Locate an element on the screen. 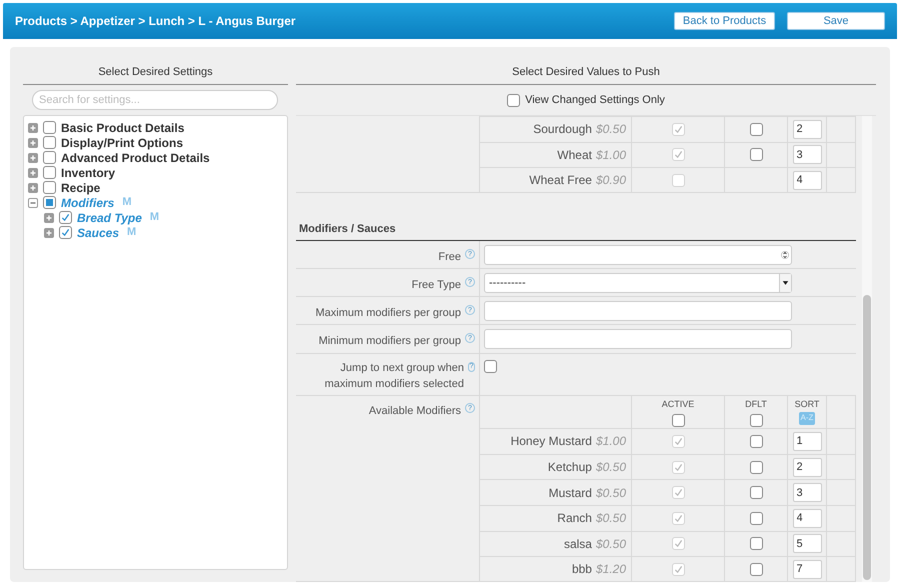  column-header: ACTIVE is located at coordinates (678, 405).